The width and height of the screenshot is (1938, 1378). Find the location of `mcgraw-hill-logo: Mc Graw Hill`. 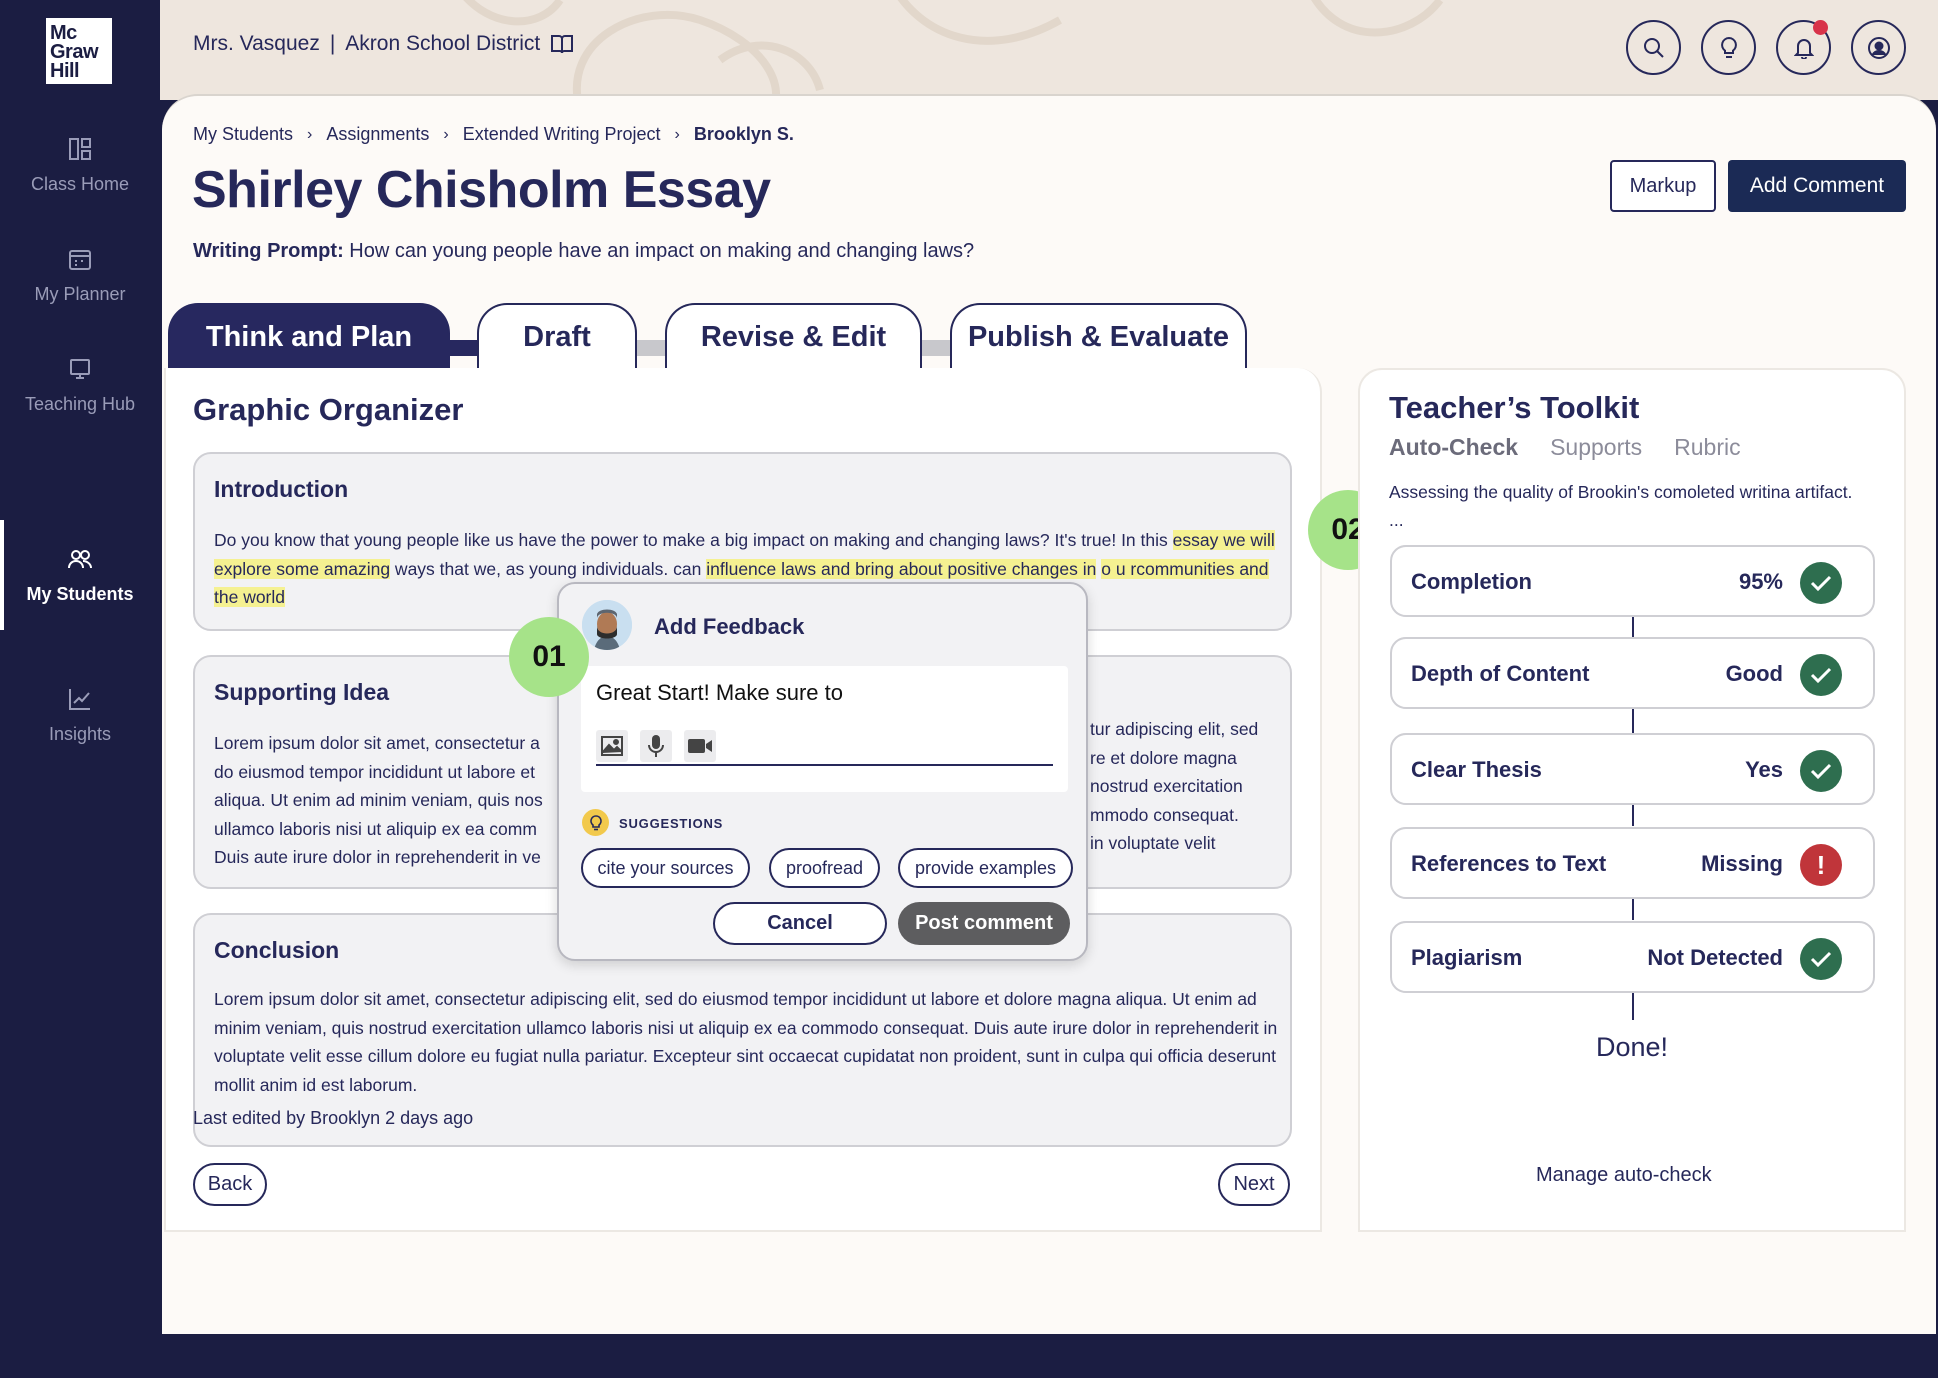

mcgraw-hill-logo: Mc Graw Hill is located at coordinates (79, 51).